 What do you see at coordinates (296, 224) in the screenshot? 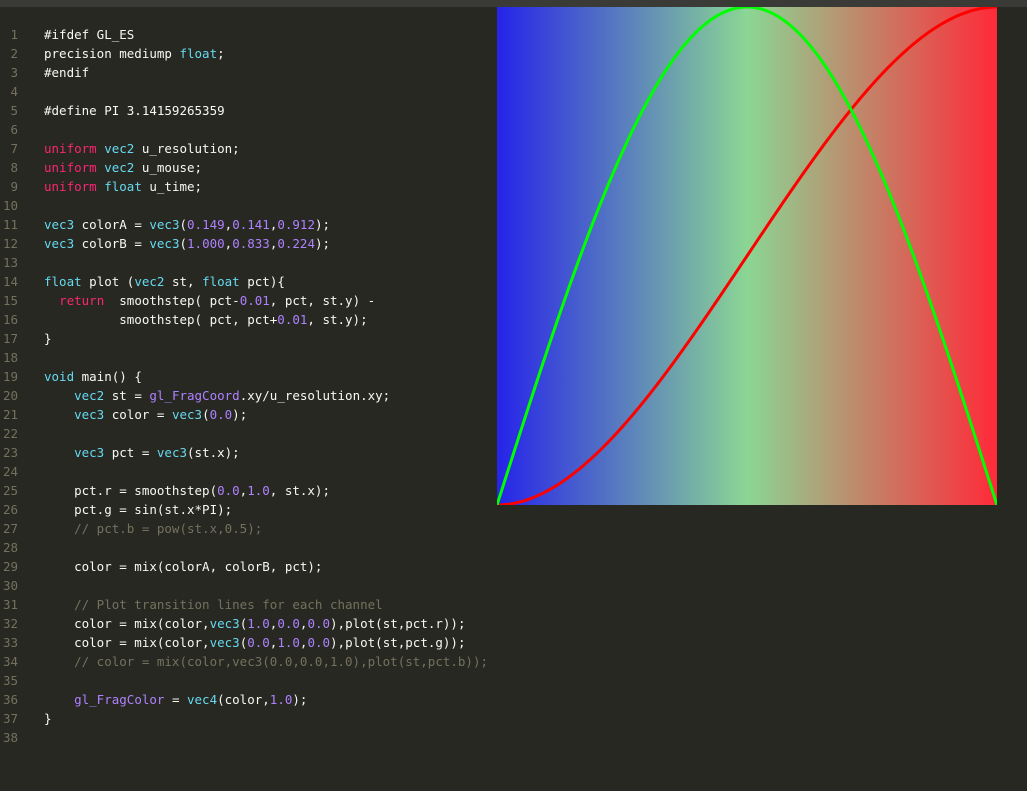
I see `code-token: 0.912` at bounding box center [296, 224].